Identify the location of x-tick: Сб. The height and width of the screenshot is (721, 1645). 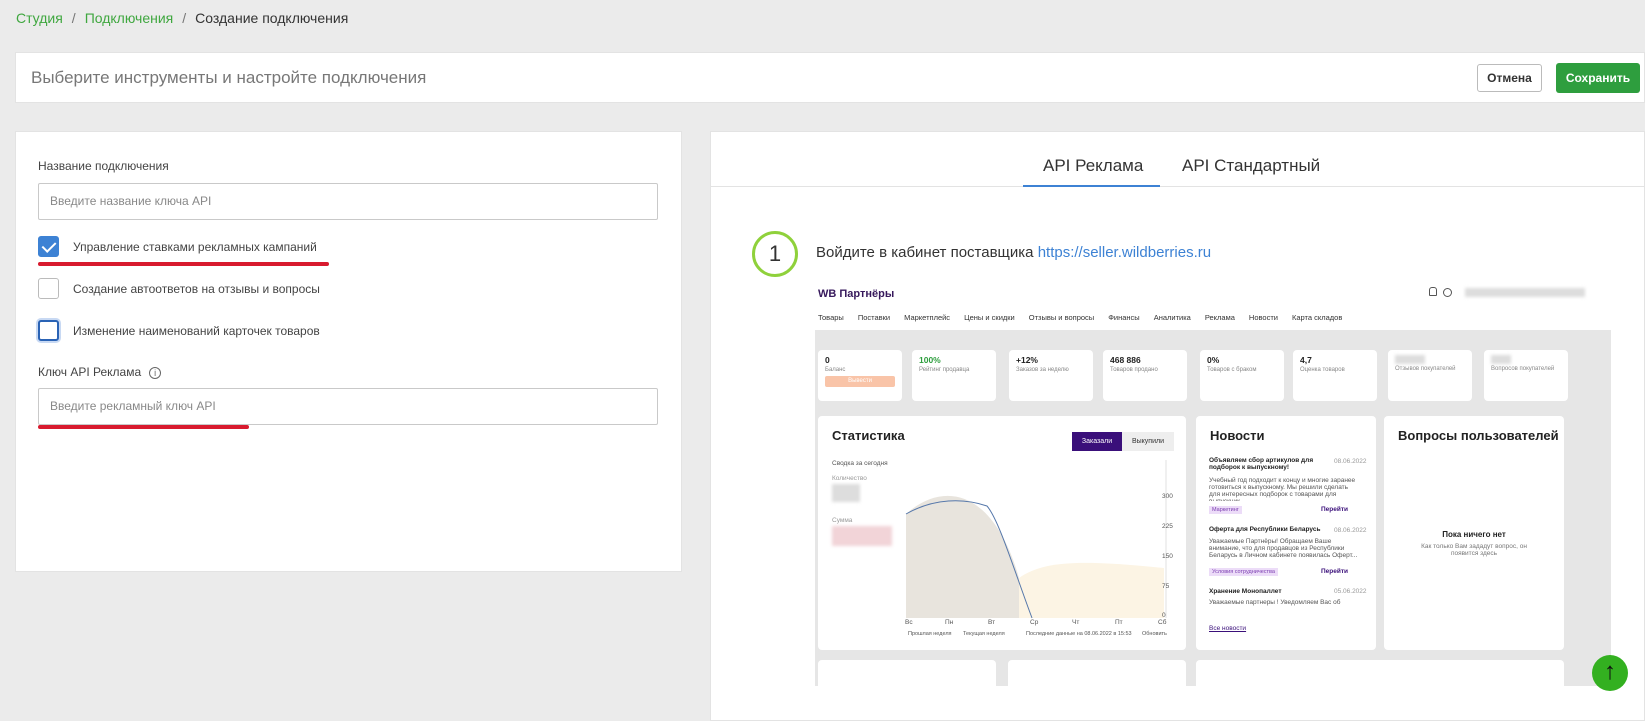
(1162, 622).